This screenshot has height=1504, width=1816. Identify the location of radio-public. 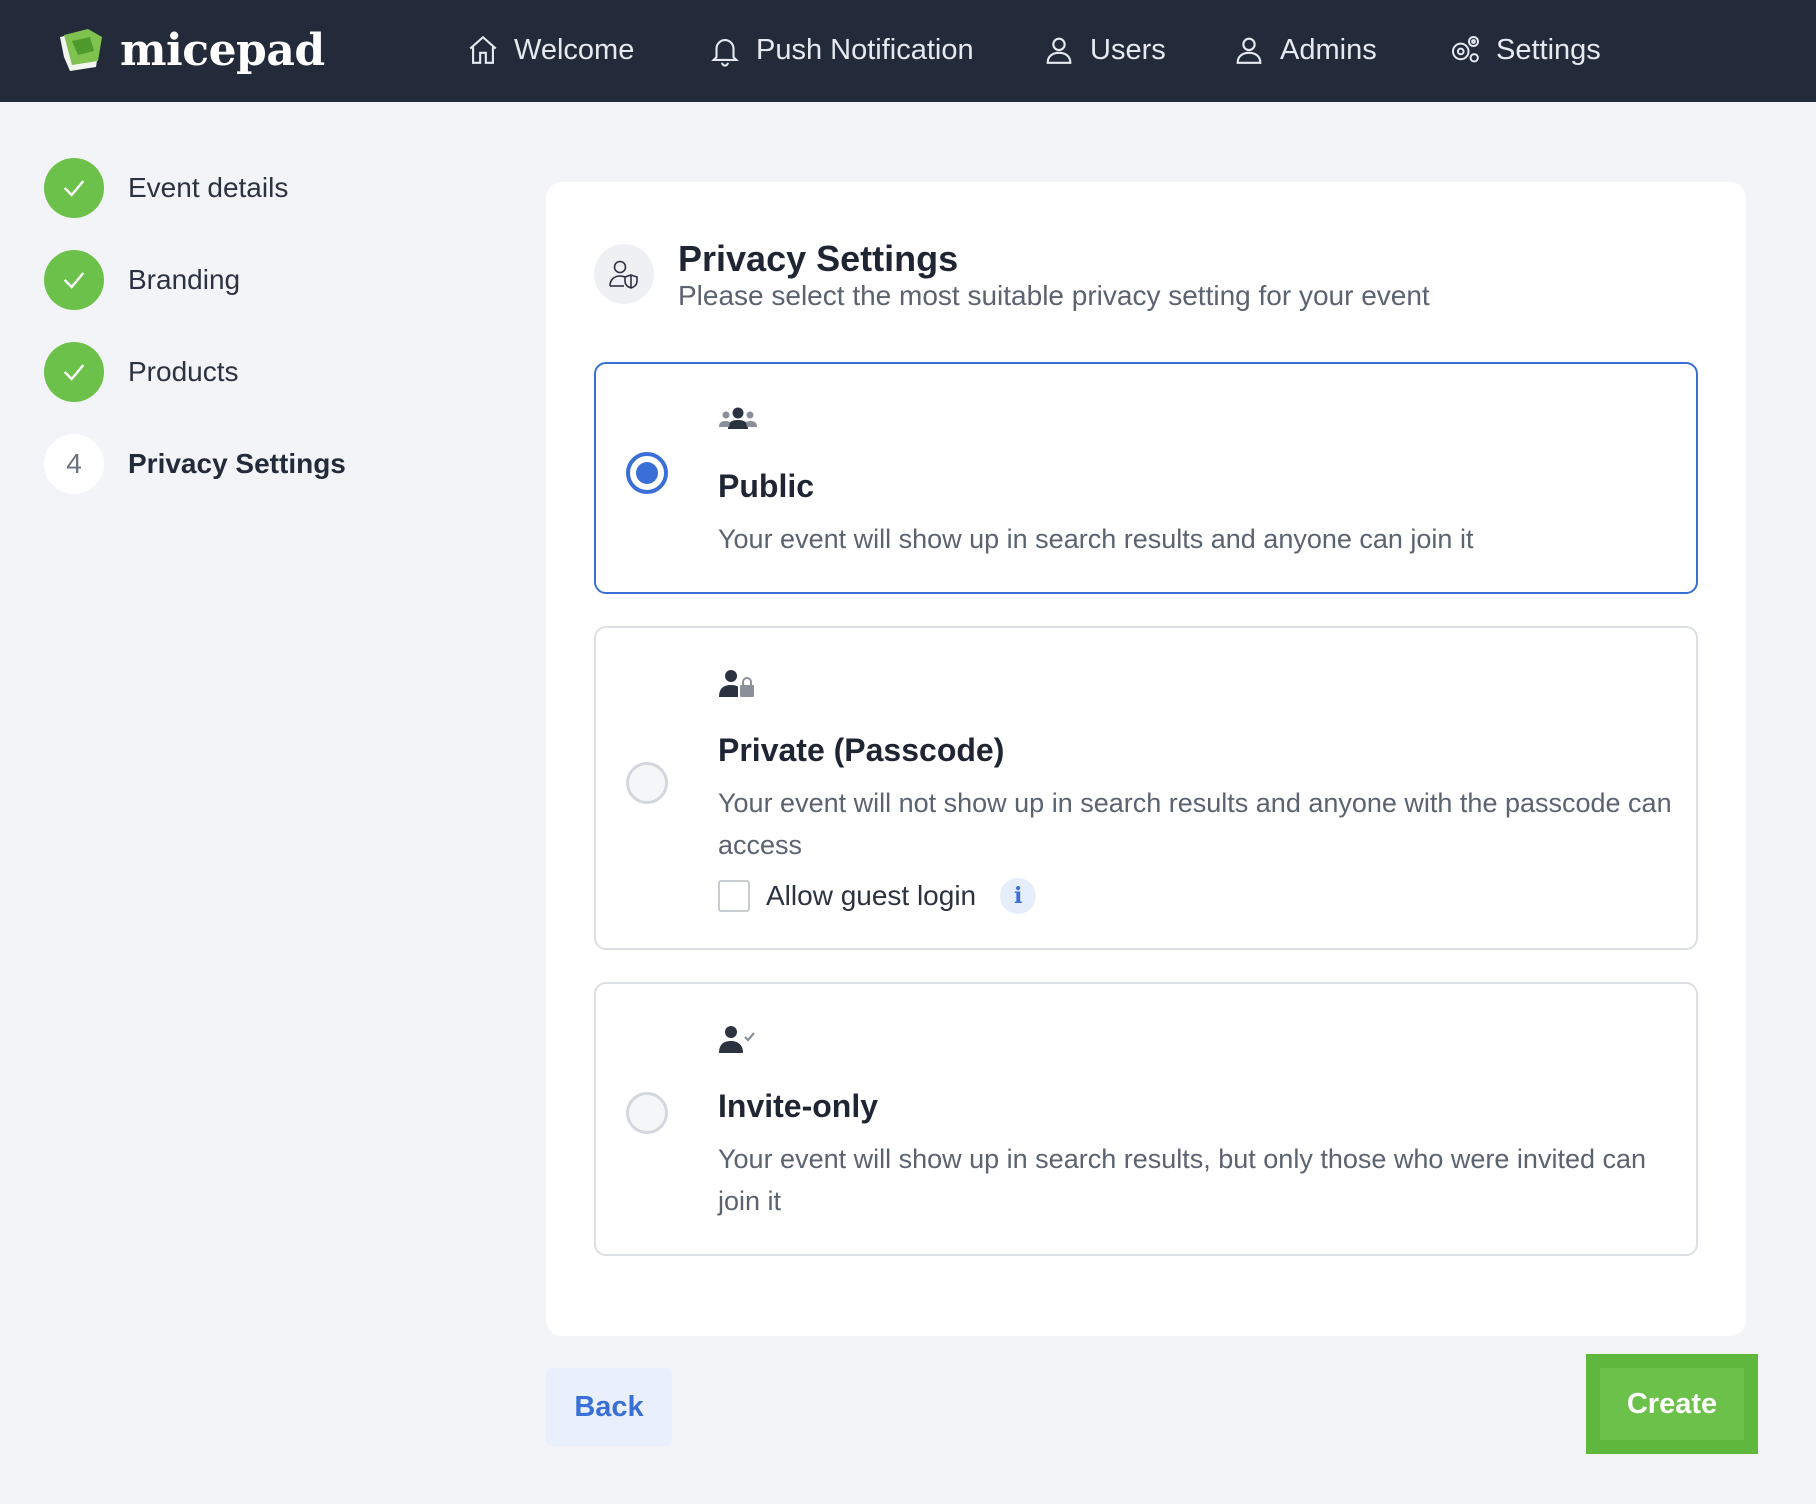
(647, 473).